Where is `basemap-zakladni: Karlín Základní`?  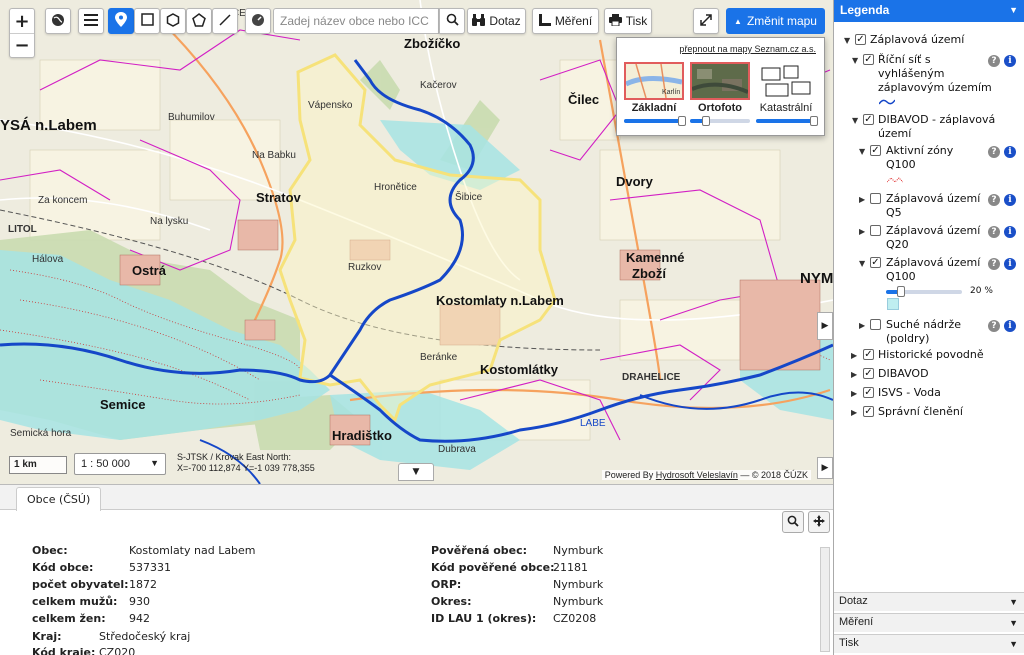 basemap-zakladni: Karlín Základní is located at coordinates (655, 94).